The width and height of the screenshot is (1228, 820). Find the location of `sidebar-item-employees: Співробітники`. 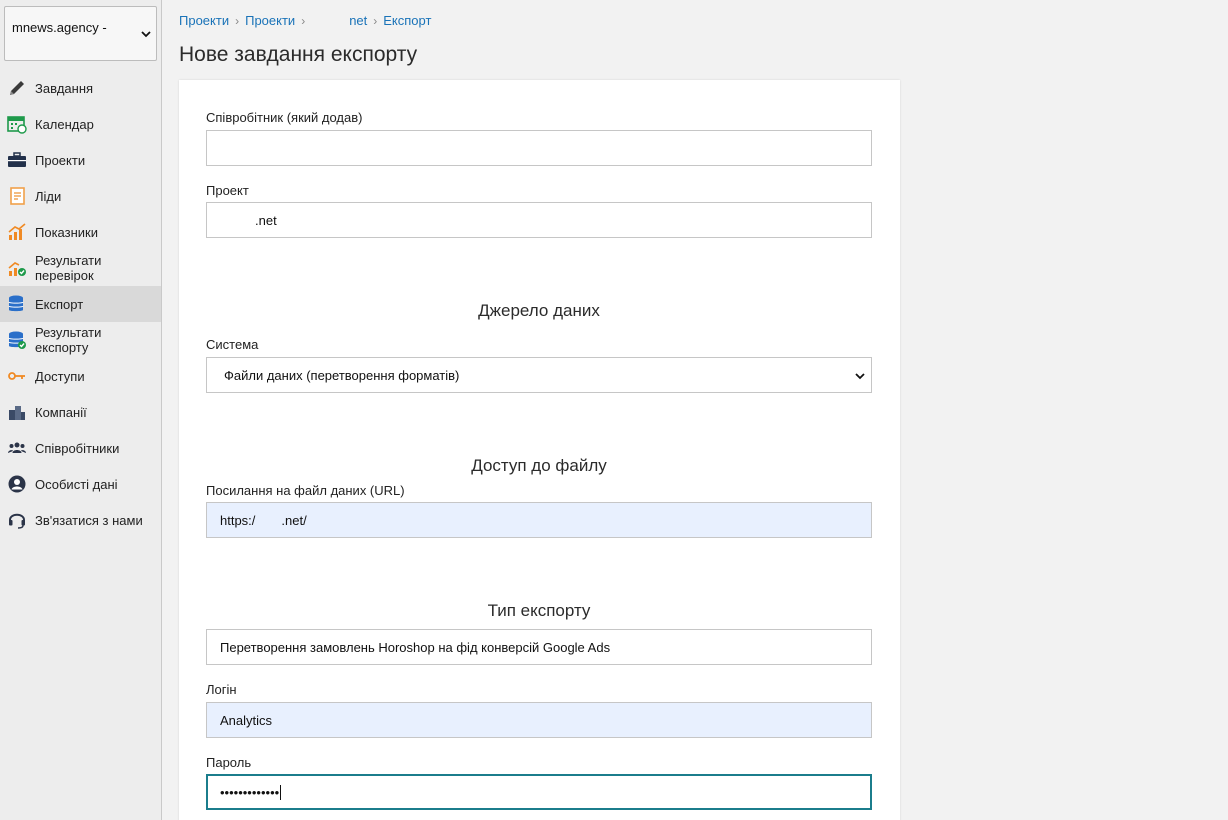

sidebar-item-employees: Співробітники is located at coordinates (80, 448).